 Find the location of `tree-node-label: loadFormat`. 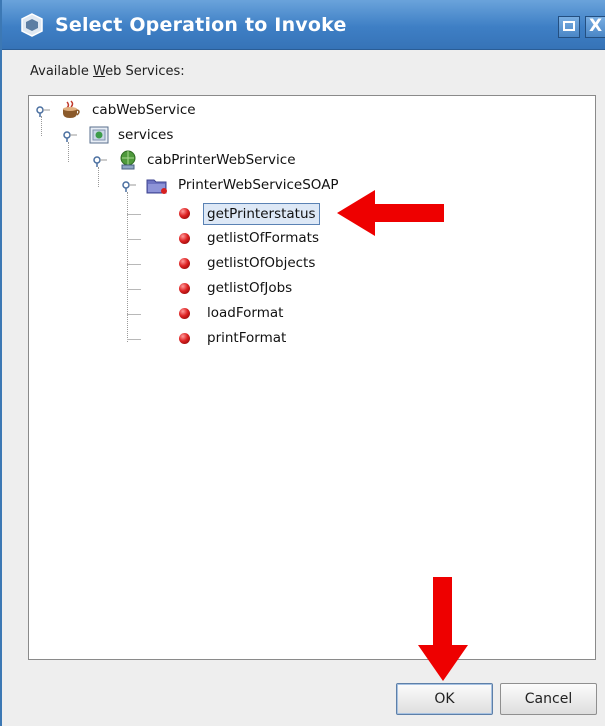

tree-node-label: loadFormat is located at coordinates (245, 313).